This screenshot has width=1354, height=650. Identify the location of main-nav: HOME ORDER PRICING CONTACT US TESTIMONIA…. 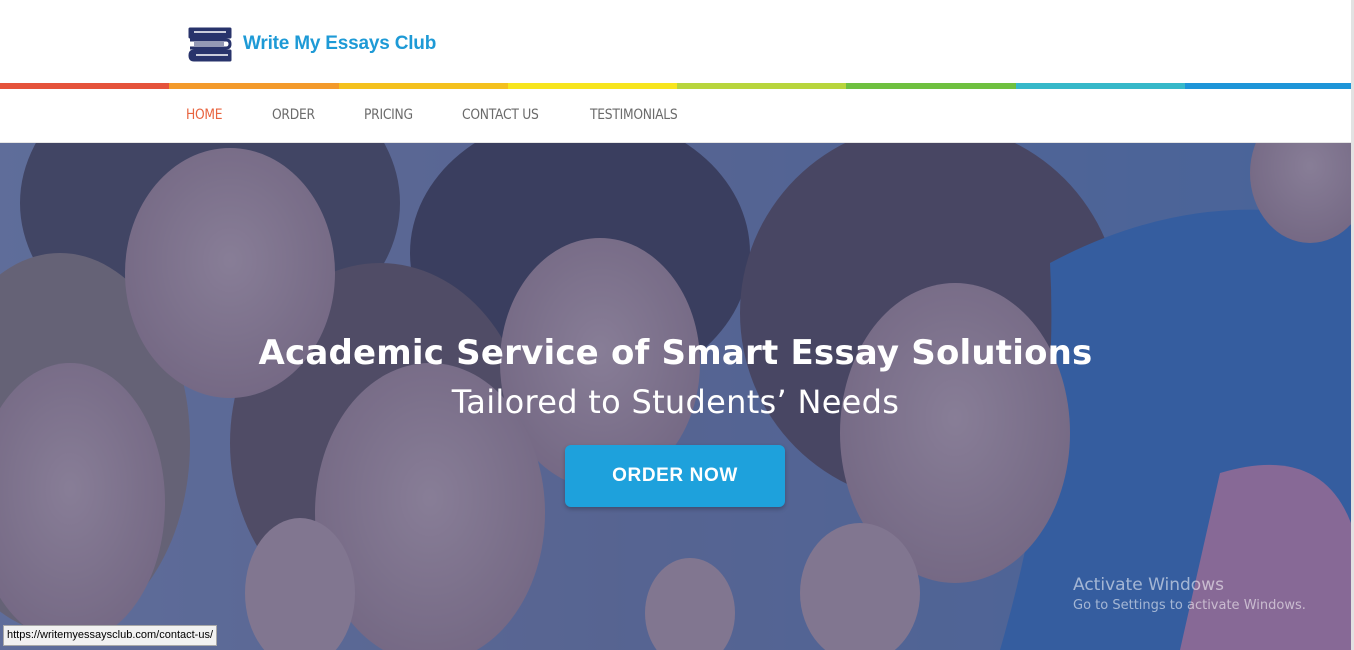
(675, 116).